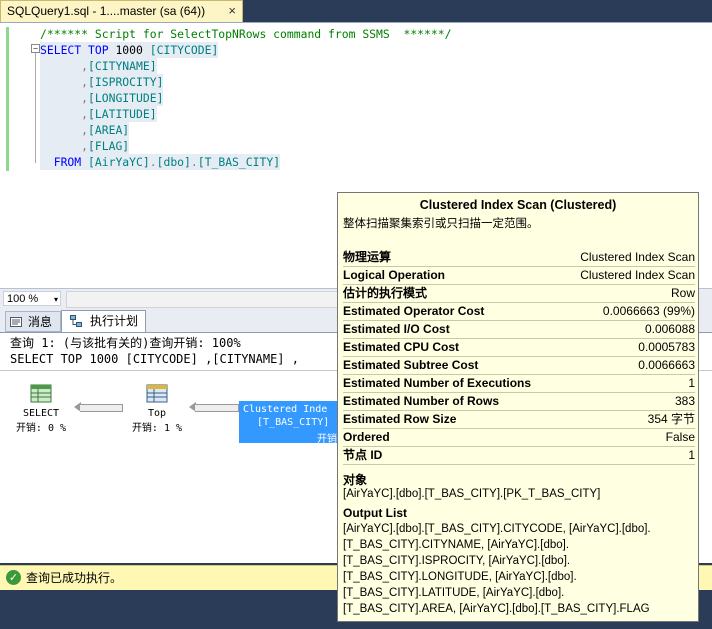  I want to click on query-cost-line: 查询 1: (与该批有关的)查询开销: 100%, so click(125, 343).